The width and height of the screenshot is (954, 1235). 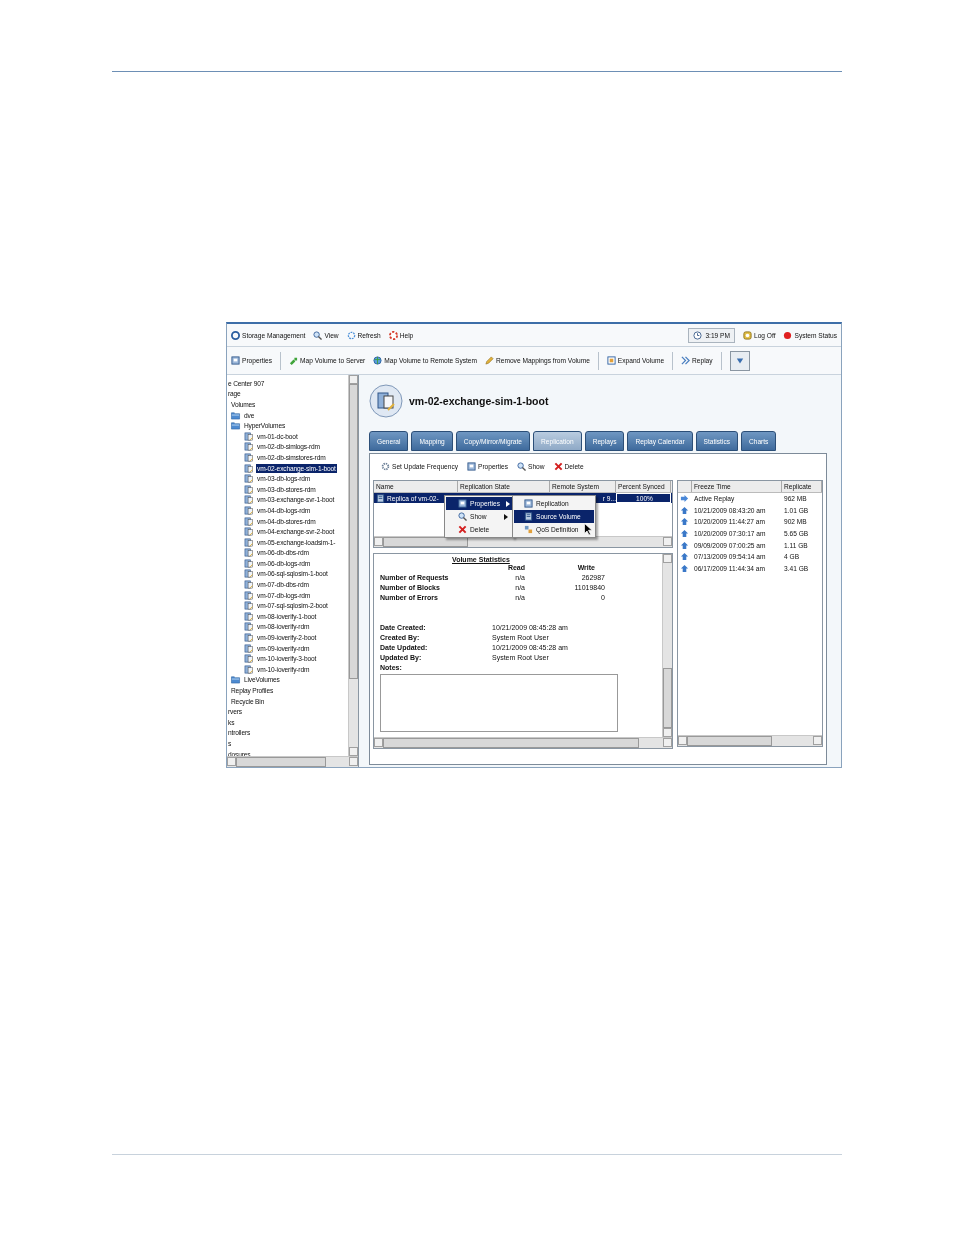 I want to click on chevron-down-icon, so click(x=739, y=360).